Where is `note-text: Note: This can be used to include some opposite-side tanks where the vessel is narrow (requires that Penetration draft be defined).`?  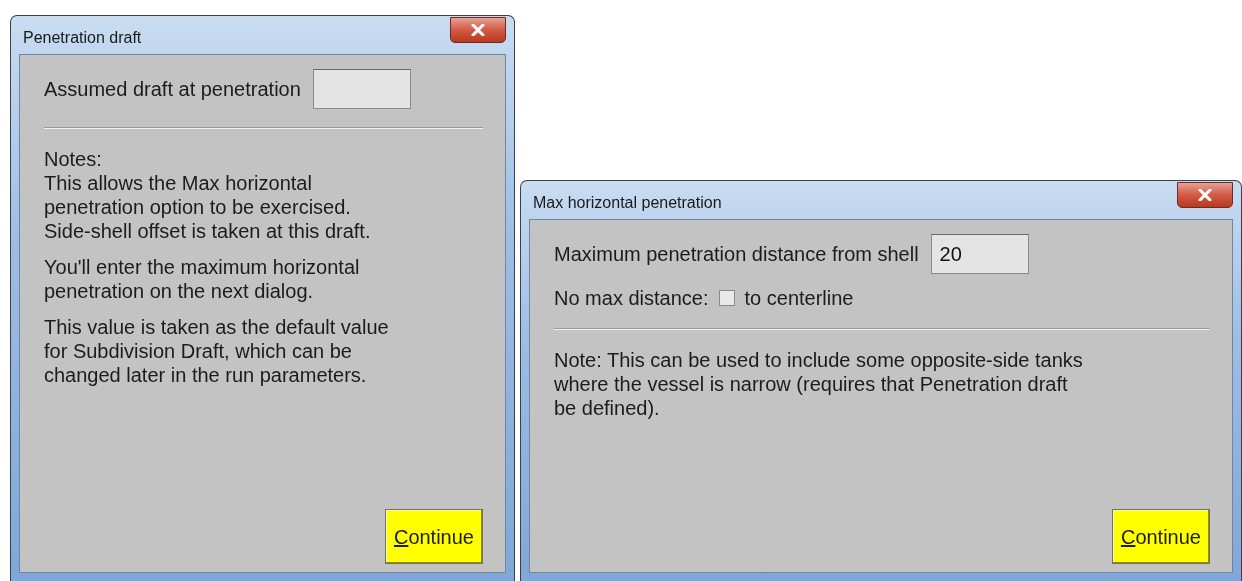 note-text: Note: This can be used to include some opposite-side tanks where the vessel is narrow (requires that Penetration draft be defined). is located at coordinates (819, 384).